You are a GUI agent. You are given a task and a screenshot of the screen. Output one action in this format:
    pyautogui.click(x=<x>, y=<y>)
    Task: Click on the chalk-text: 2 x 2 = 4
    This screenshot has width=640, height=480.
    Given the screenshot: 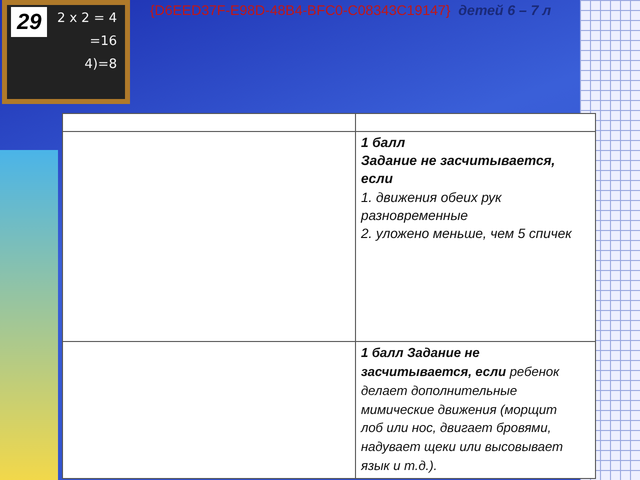 What is the action you would take?
    pyautogui.click(x=87, y=18)
    